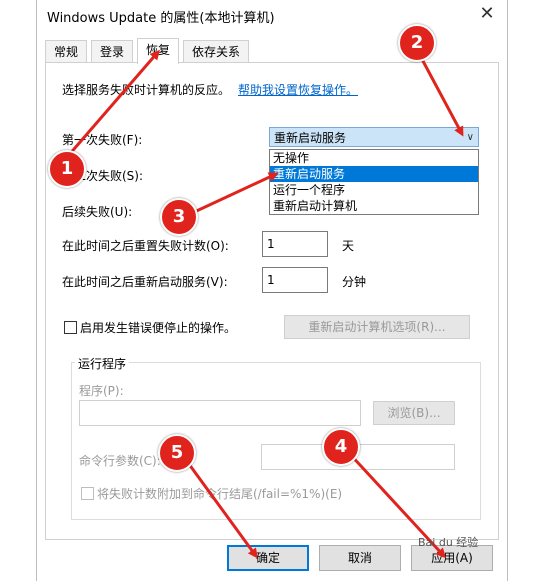 The height and width of the screenshot is (581, 547). Describe the element at coordinates (417, 43) in the screenshot. I see `marker-2: 2` at that location.